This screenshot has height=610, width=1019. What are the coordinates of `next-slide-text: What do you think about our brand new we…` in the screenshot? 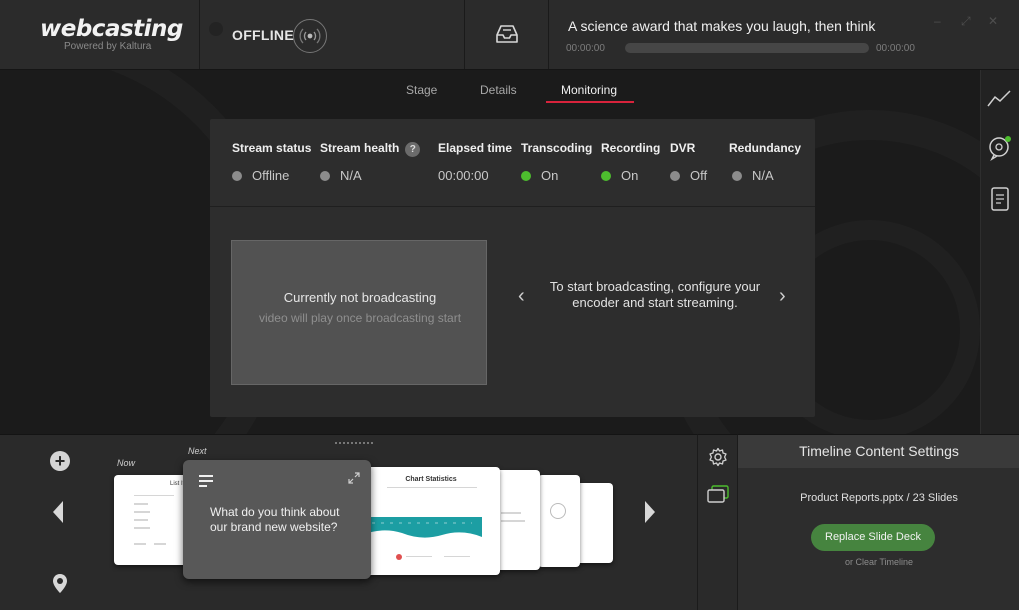 It's located at (275, 519).